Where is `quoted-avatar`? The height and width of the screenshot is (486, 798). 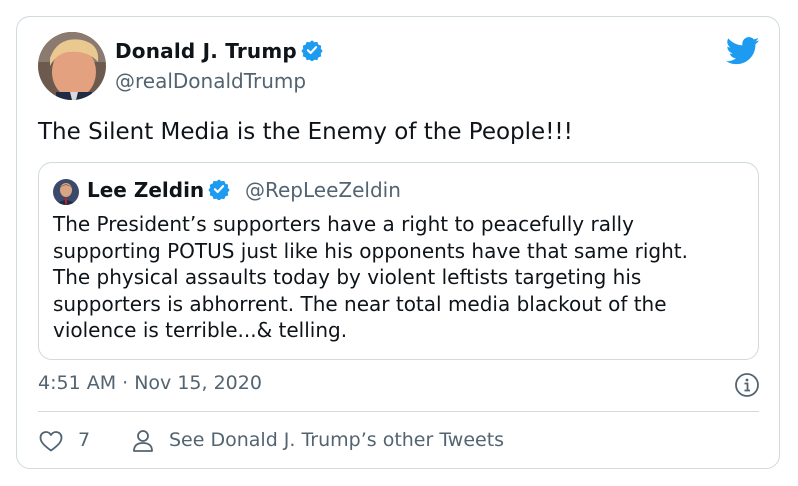 quoted-avatar is located at coordinates (66, 192).